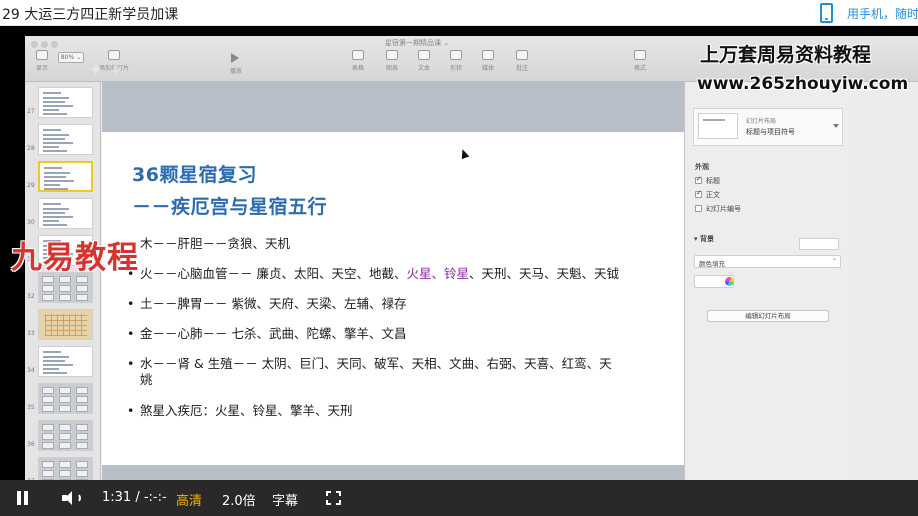 The image size is (918, 516). I want to click on volume-icon, so click(72, 498).